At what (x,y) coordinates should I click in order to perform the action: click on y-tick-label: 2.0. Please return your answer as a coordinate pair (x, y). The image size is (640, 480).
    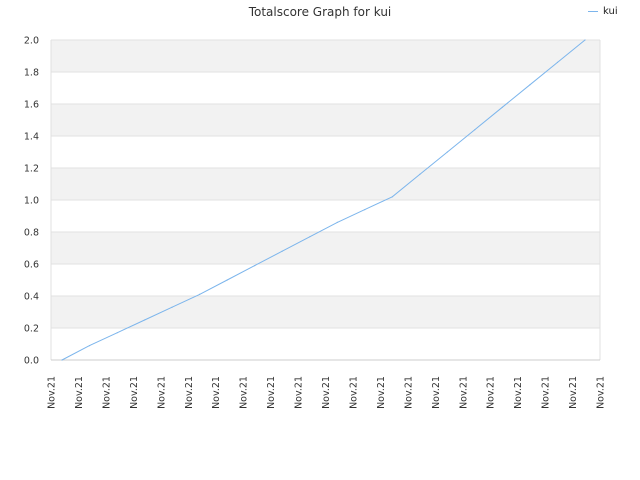
    Looking at the image, I should click on (31, 41).